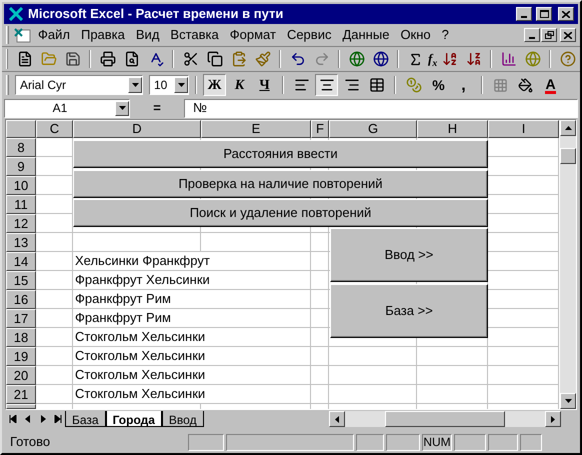 The height and width of the screenshot is (455, 582). I want to click on row-header: 9, so click(21, 166).